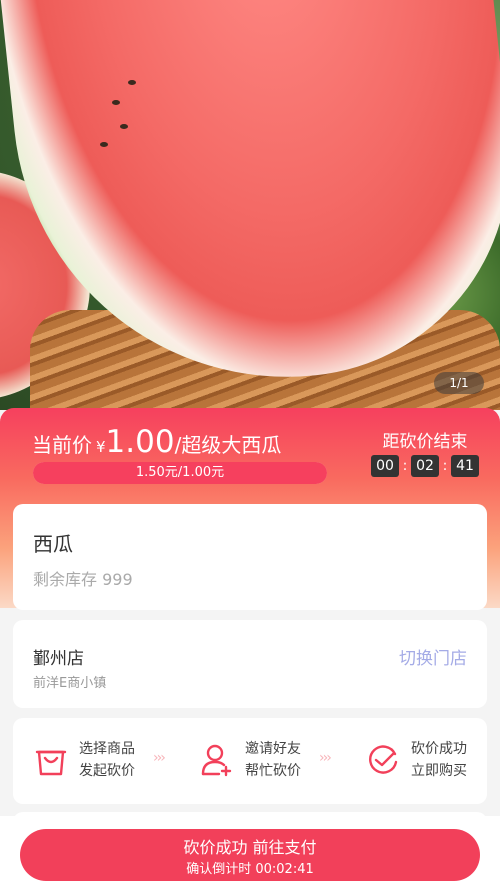  What do you see at coordinates (107, 749) in the screenshot?
I see `step-line-1: 选择商品` at bounding box center [107, 749].